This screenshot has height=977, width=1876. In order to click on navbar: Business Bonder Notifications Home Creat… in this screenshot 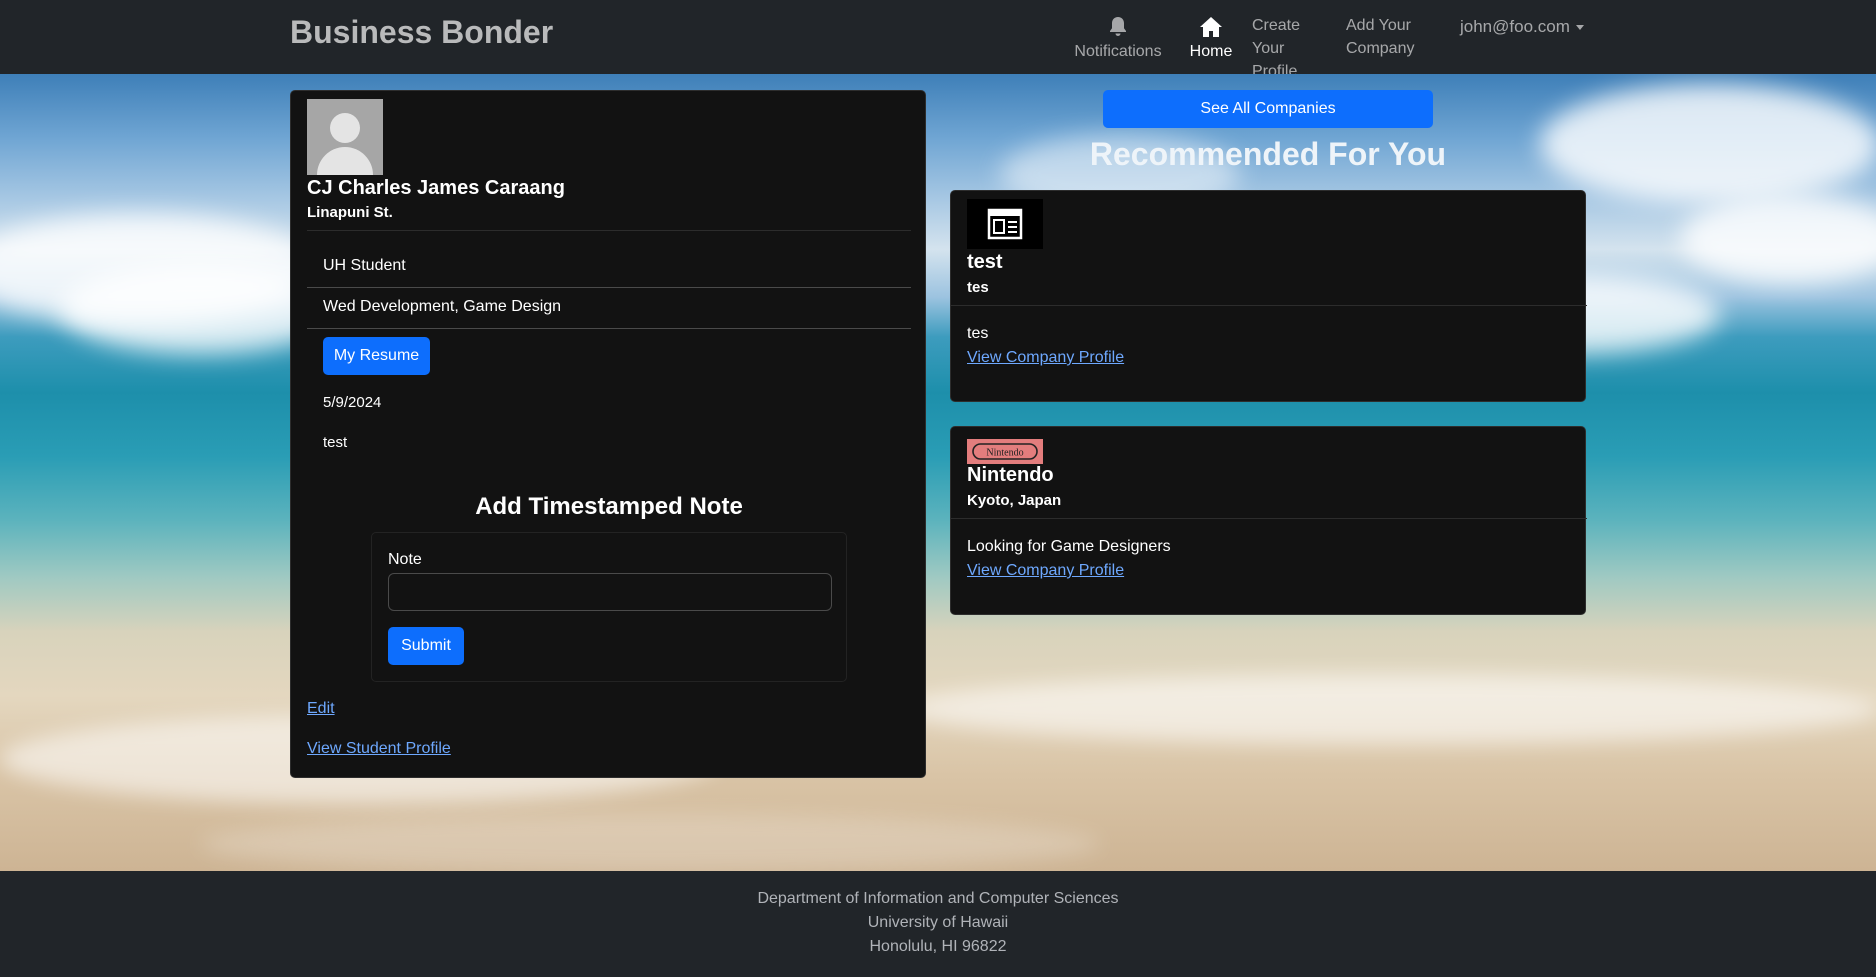, I will do `click(938, 40)`.